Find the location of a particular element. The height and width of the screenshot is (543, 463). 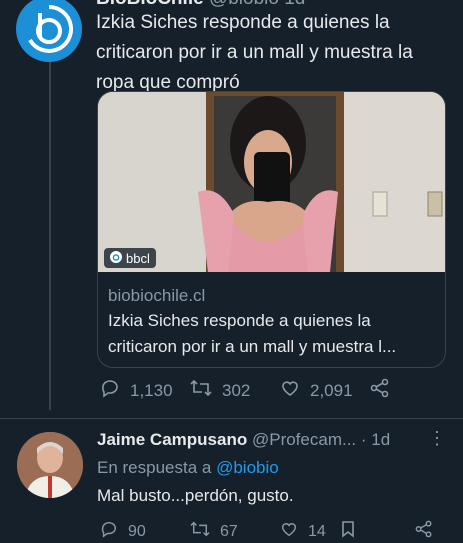

card-badge-label: bbcl is located at coordinates (138, 258).